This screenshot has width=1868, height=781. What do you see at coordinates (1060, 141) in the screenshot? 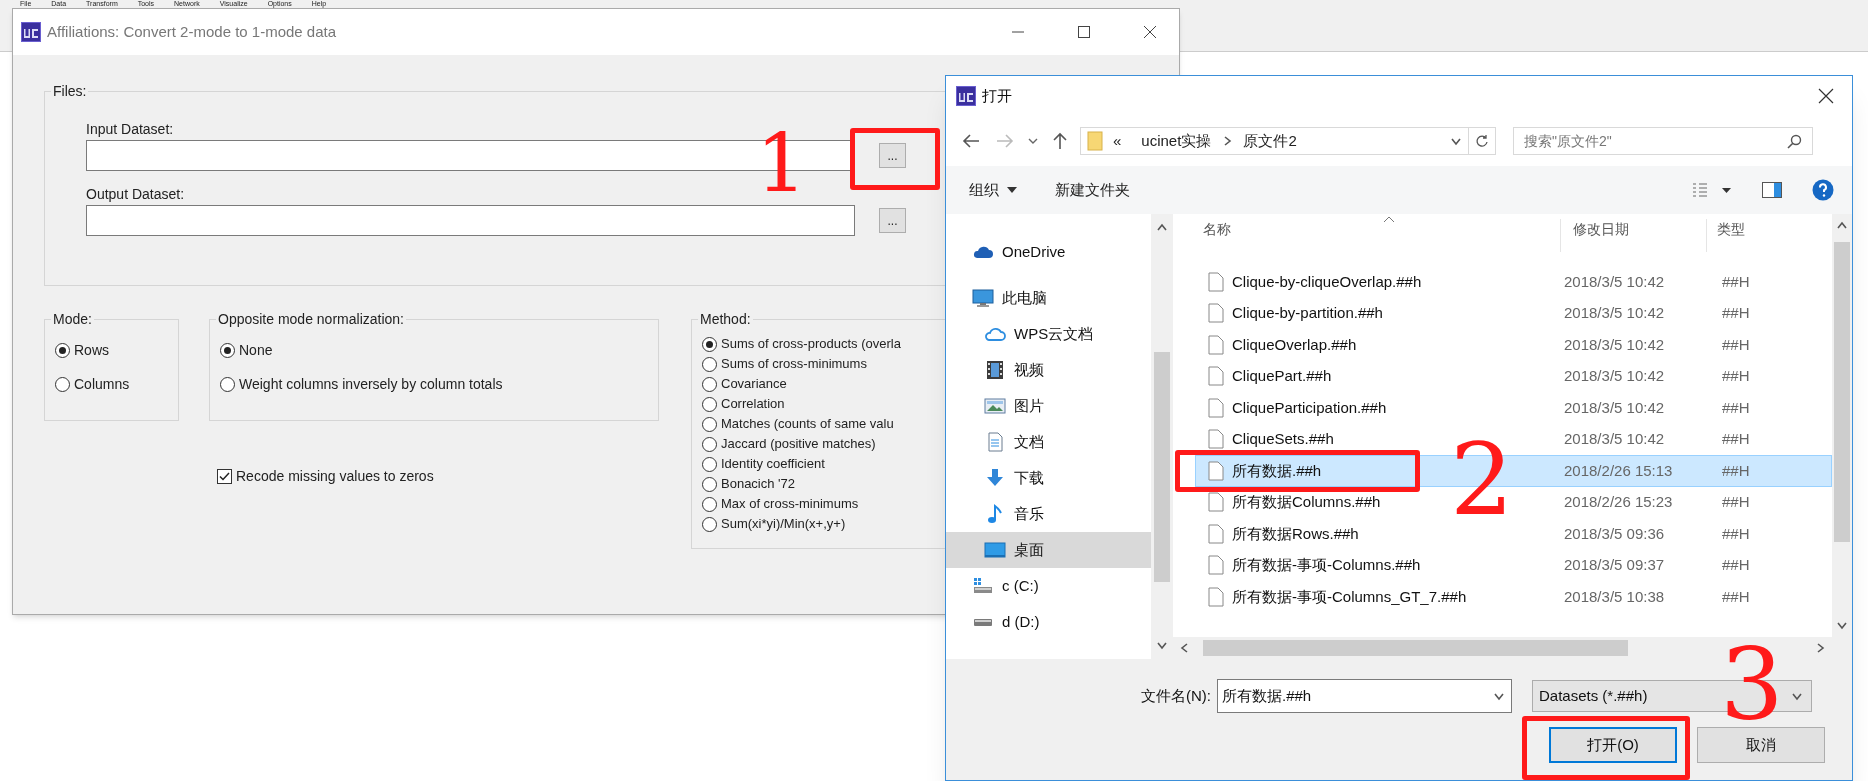
I see `up-arrow-icon` at bounding box center [1060, 141].